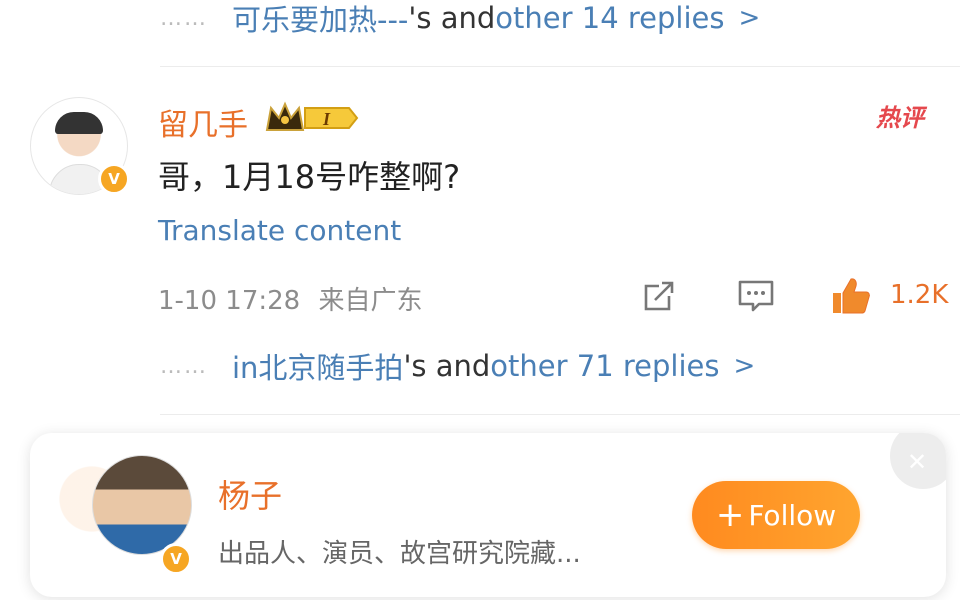  What do you see at coordinates (919, 295) in the screenshot?
I see `like-count: 1.2K` at bounding box center [919, 295].